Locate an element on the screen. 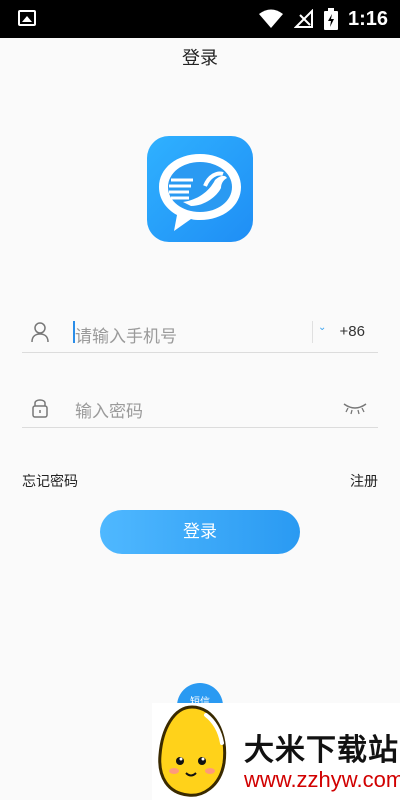  eye-closed-icon is located at coordinates (355, 408).